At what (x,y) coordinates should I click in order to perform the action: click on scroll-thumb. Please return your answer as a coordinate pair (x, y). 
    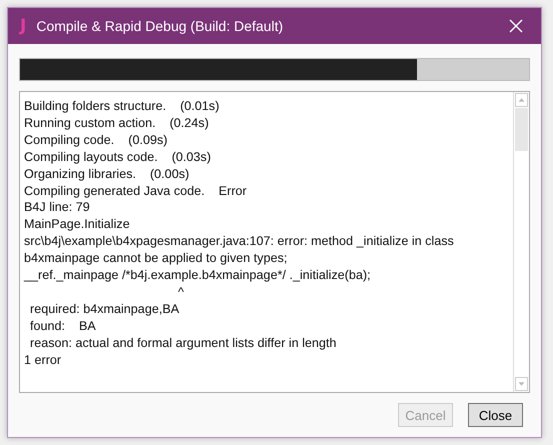
    Looking at the image, I should click on (521, 129).